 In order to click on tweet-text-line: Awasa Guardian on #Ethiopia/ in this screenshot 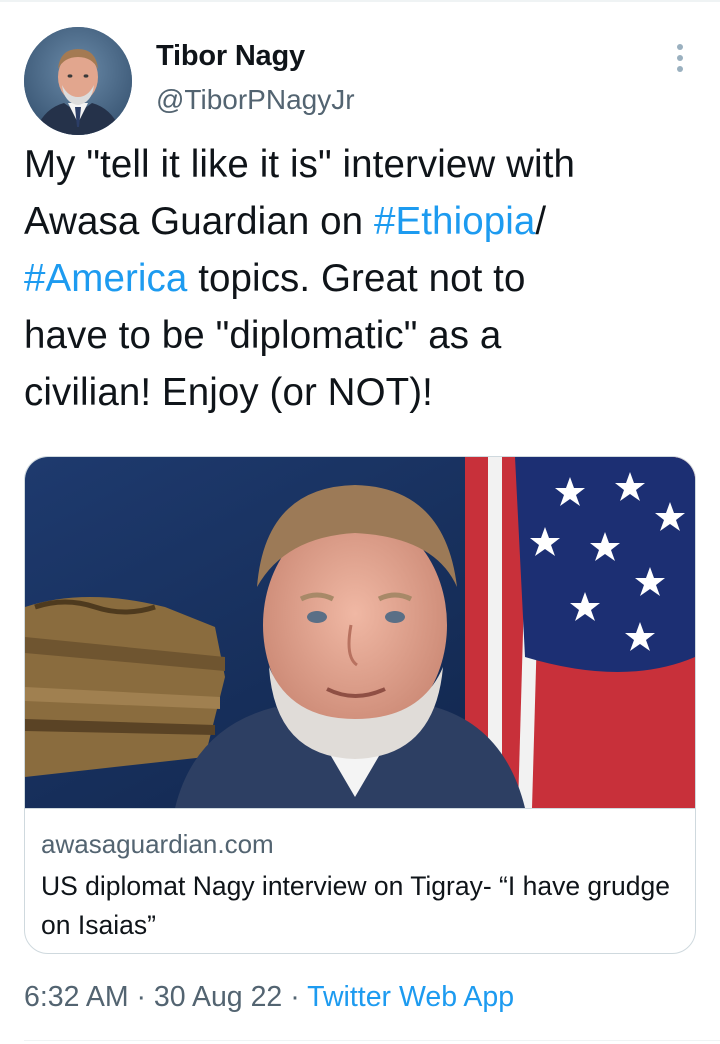, I will do `click(364, 221)`.